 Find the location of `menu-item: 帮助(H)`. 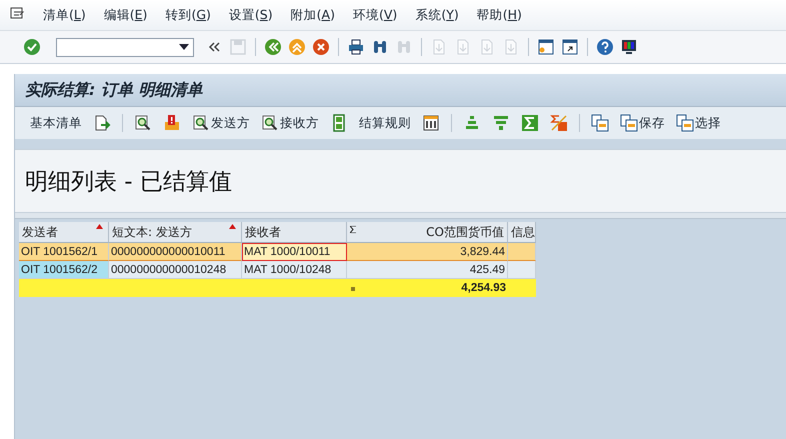

menu-item: 帮助(H) is located at coordinates (499, 15).